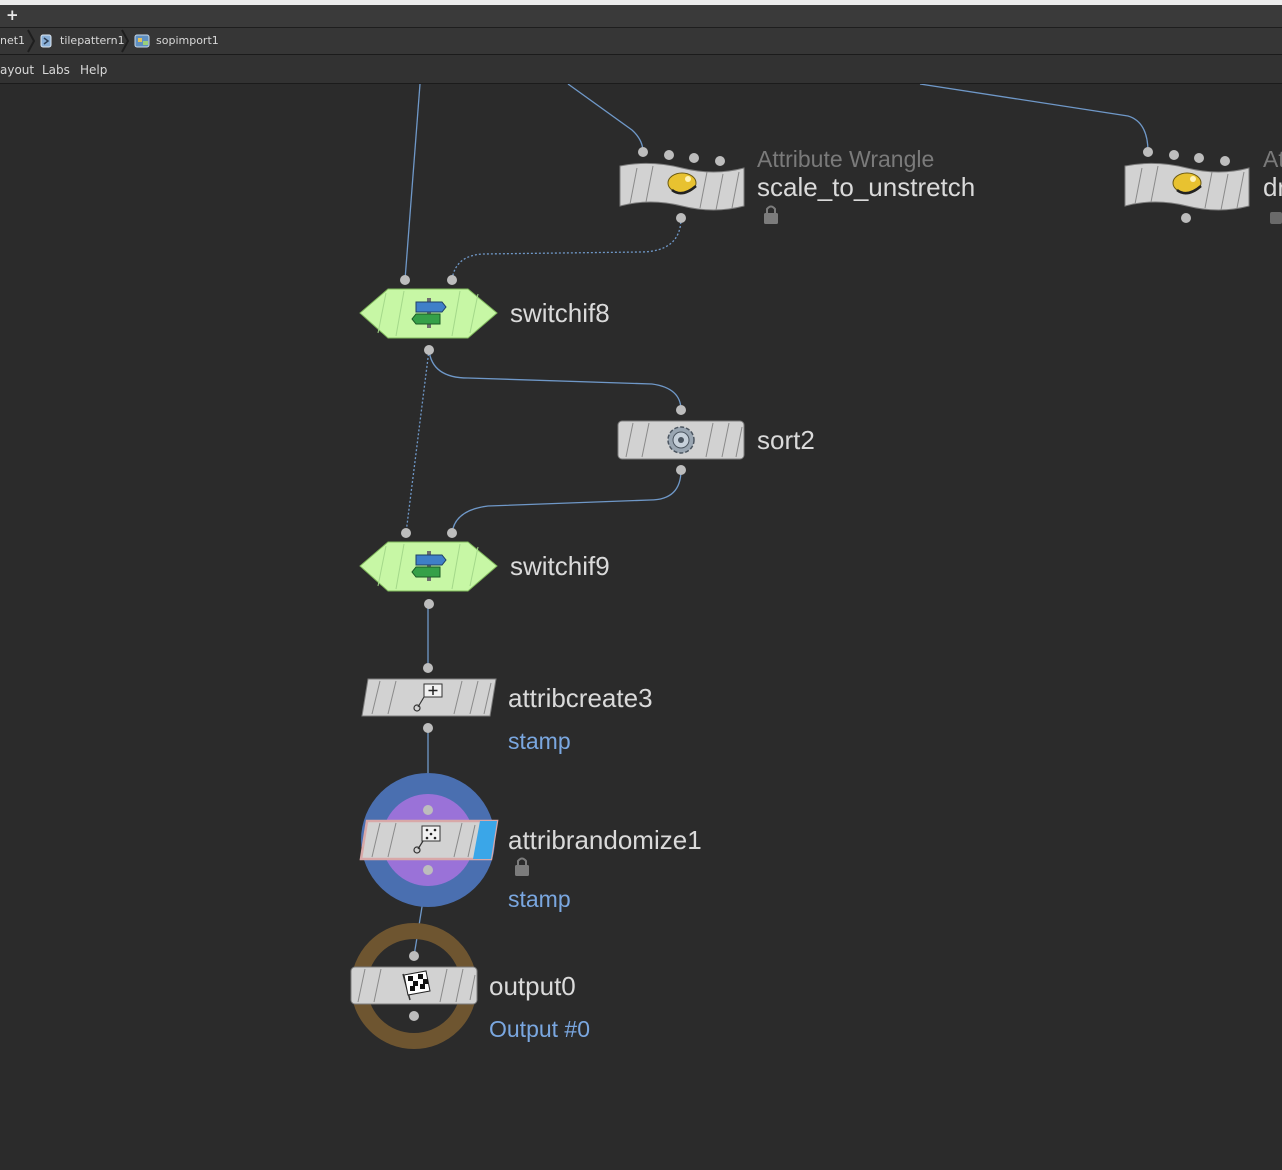 The height and width of the screenshot is (1170, 1282). What do you see at coordinates (1272, 187) in the screenshot?
I see `node-name-label: dr` at bounding box center [1272, 187].